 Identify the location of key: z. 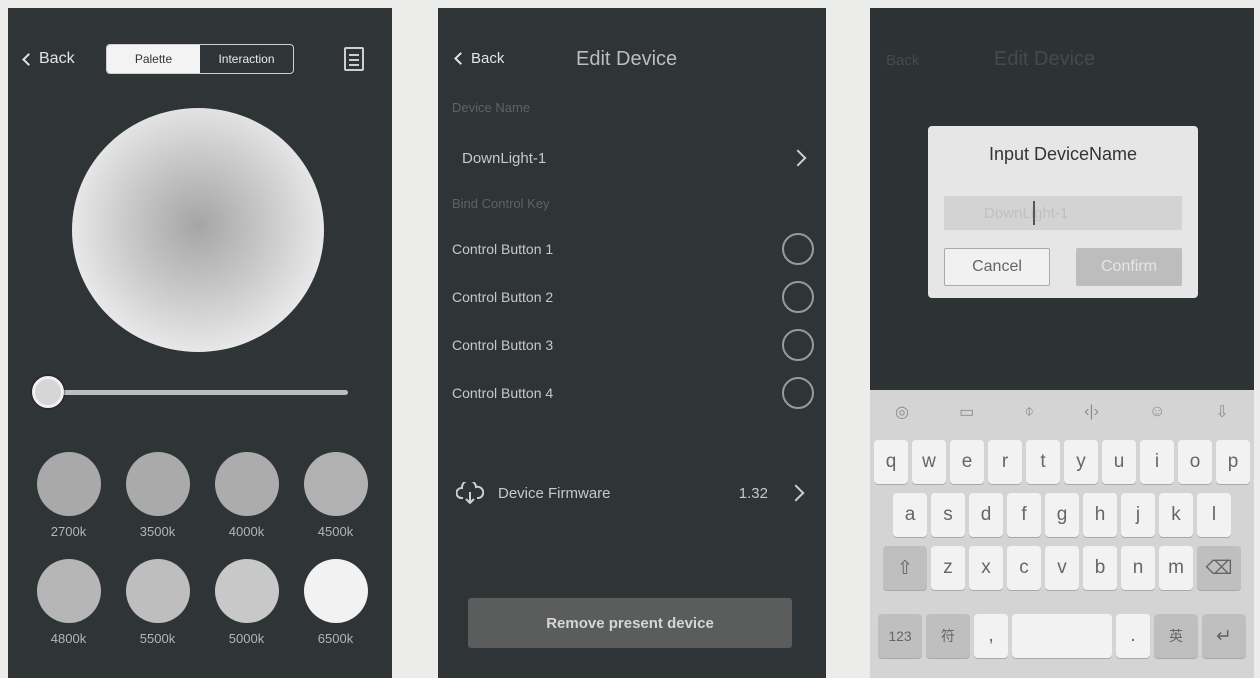
(948, 568).